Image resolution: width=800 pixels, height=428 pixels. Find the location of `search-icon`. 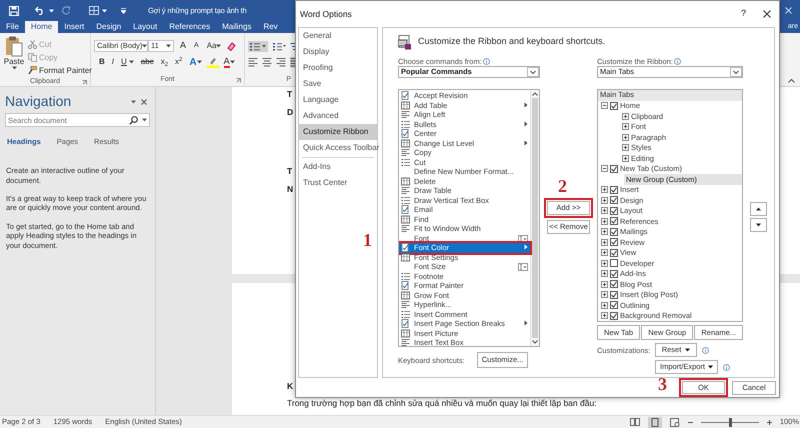

search-icon is located at coordinates (133, 120).